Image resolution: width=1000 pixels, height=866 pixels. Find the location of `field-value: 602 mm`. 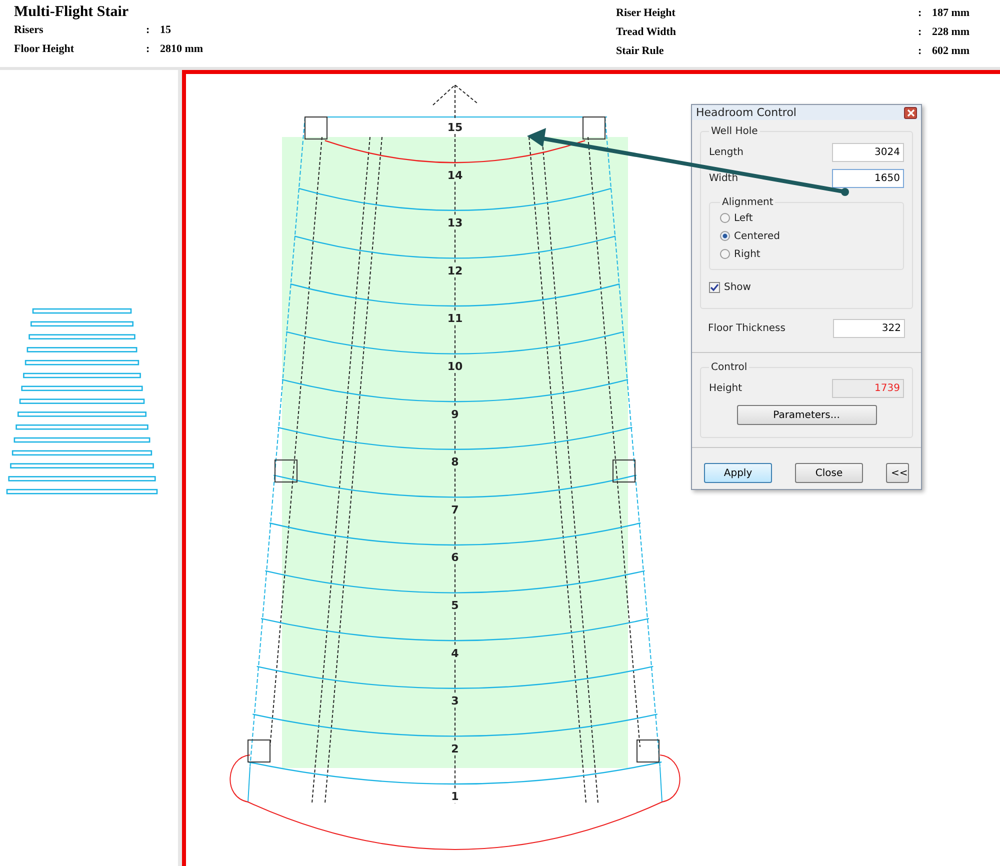

field-value: 602 mm is located at coordinates (951, 51).